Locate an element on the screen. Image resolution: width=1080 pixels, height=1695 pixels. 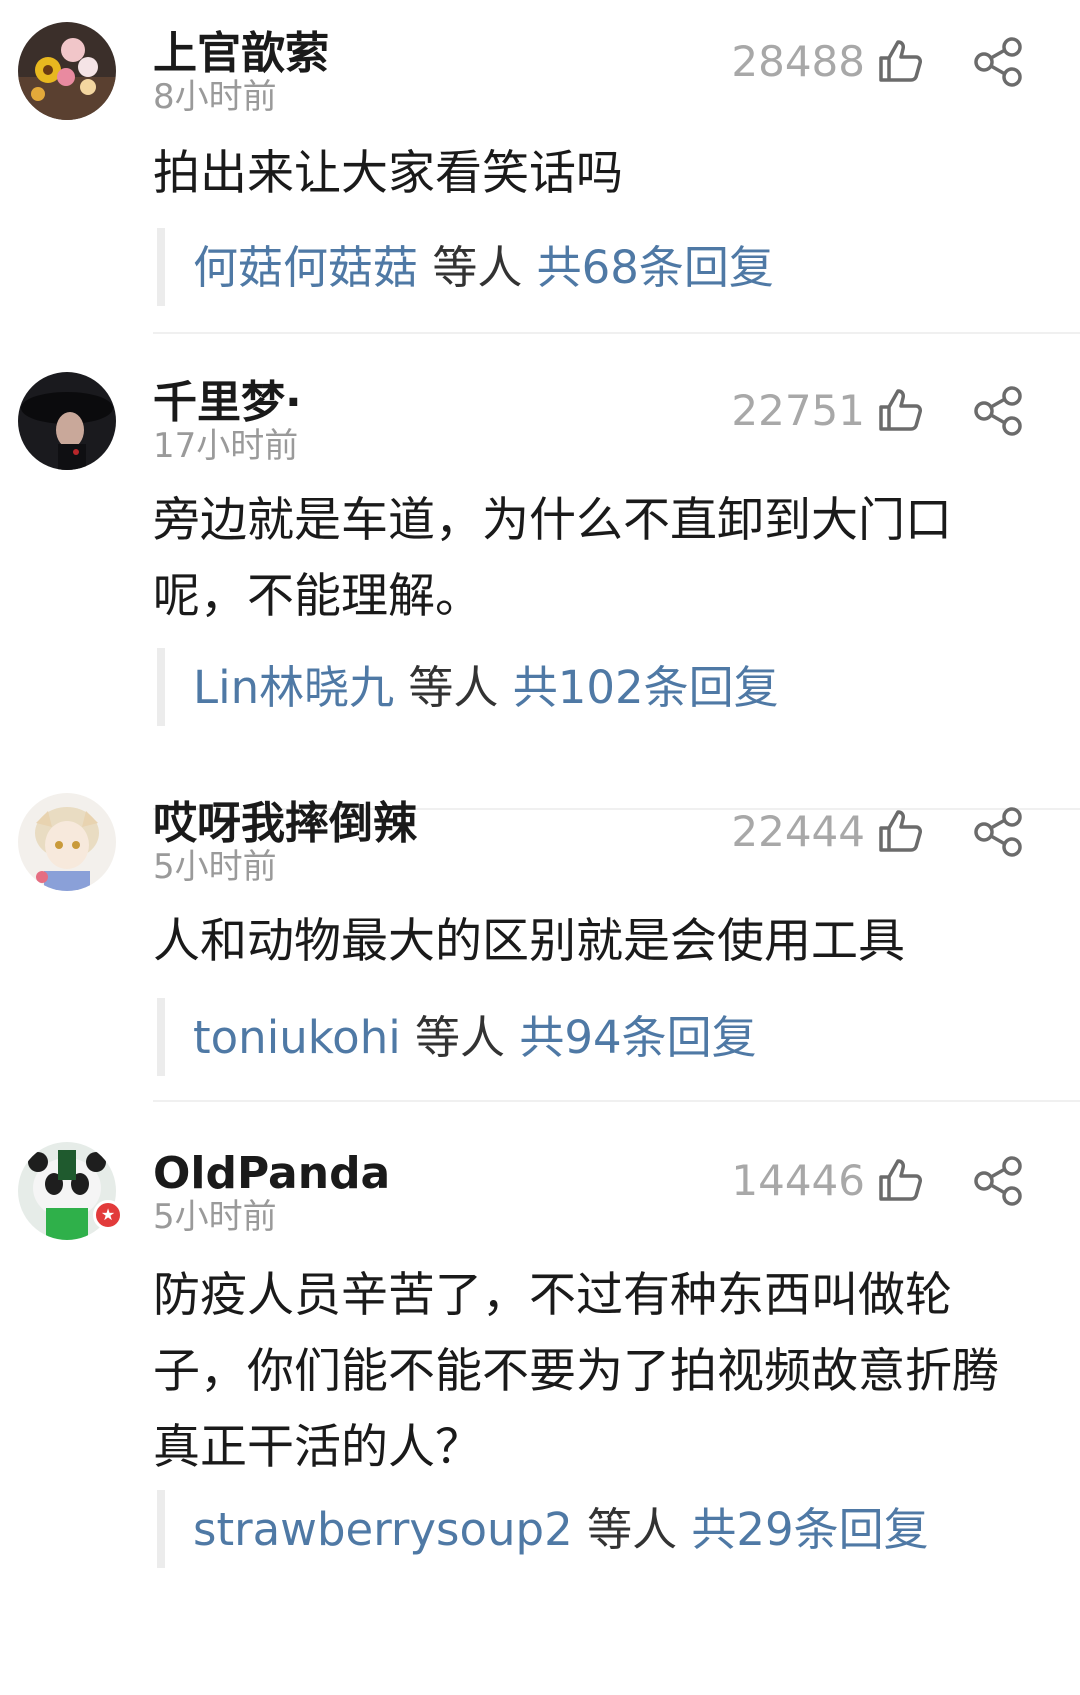
reply-bar is located at coordinates (161, 1529).